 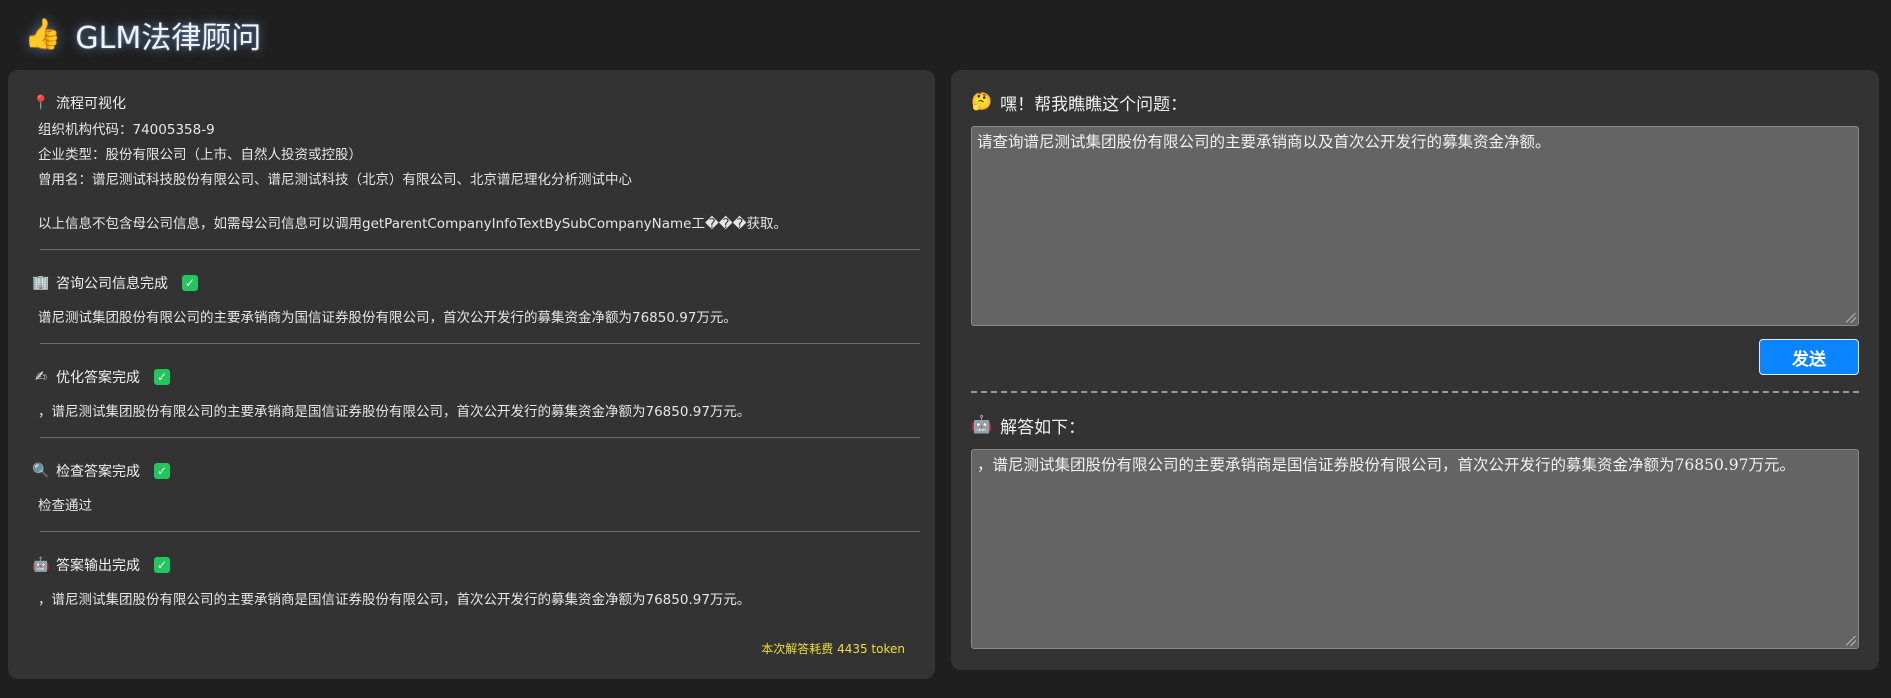 I want to click on question-input: 请查询谱尼测试集团股份有限公司的主要承销商以及首次公开发行的募集资金净额。, so click(x=1415, y=226).